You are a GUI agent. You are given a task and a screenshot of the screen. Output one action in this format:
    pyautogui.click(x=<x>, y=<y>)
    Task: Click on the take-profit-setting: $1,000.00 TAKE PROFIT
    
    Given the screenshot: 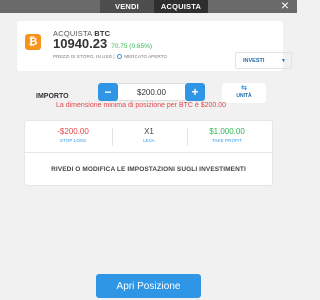 What is the action you would take?
    pyautogui.click(x=227, y=135)
    